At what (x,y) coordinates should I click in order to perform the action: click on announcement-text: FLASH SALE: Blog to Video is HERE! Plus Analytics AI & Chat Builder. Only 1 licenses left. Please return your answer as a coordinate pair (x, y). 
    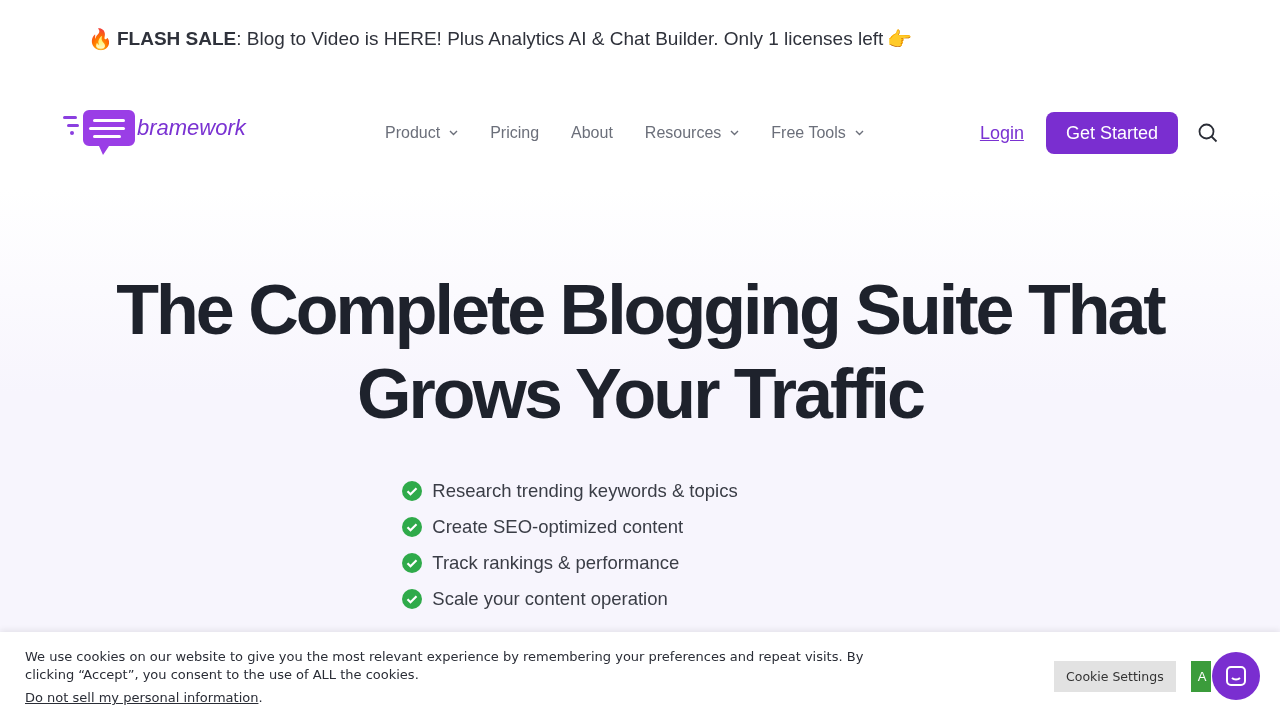
    Looking at the image, I should click on (500, 39).